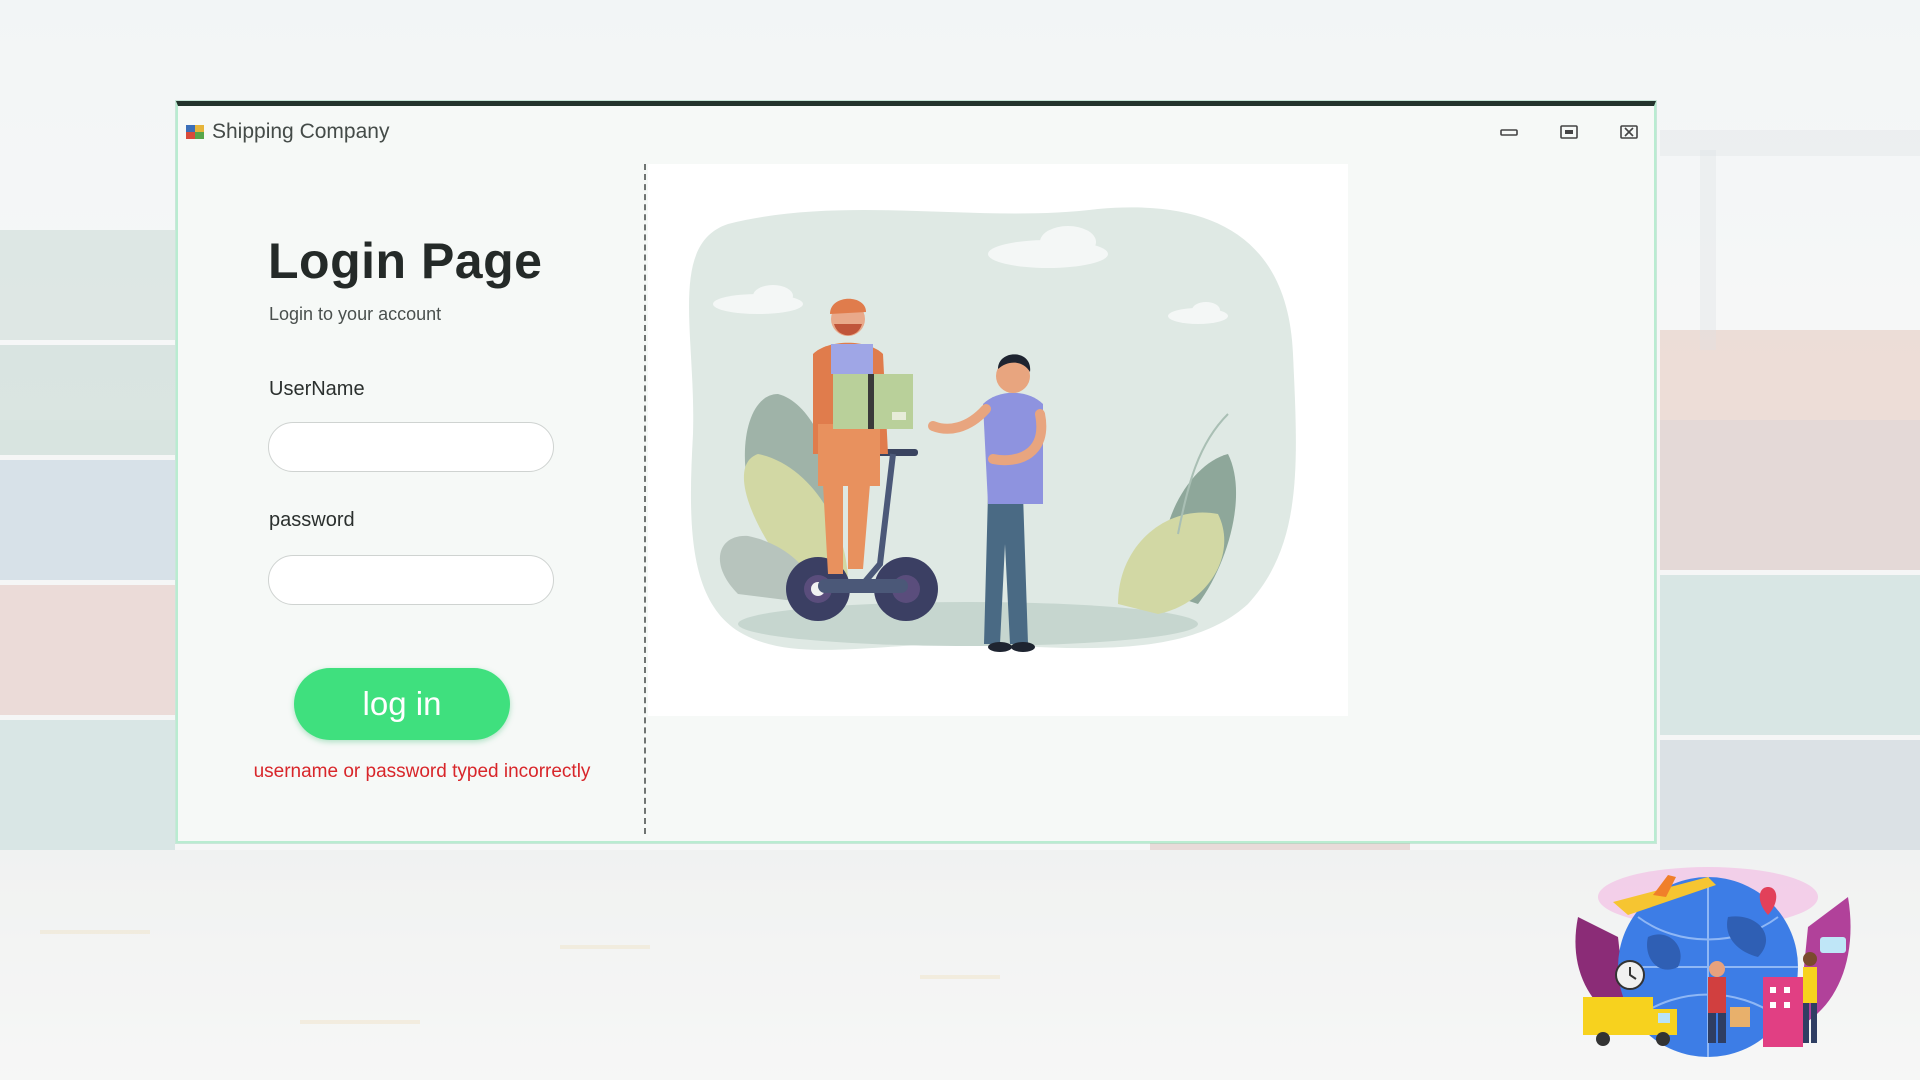 The width and height of the screenshot is (1920, 1080). Describe the element at coordinates (645, 499) in the screenshot. I see `panel-divider` at that location.